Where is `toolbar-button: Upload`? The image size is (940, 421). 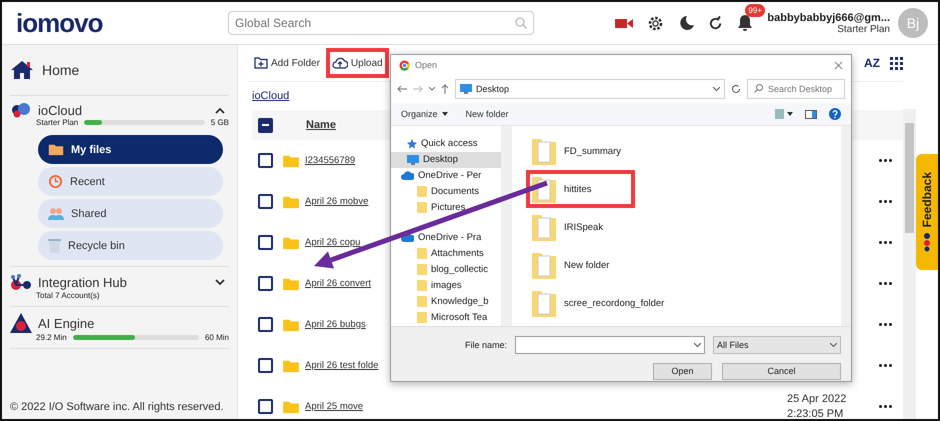
toolbar-button: Upload is located at coordinates (357, 63).